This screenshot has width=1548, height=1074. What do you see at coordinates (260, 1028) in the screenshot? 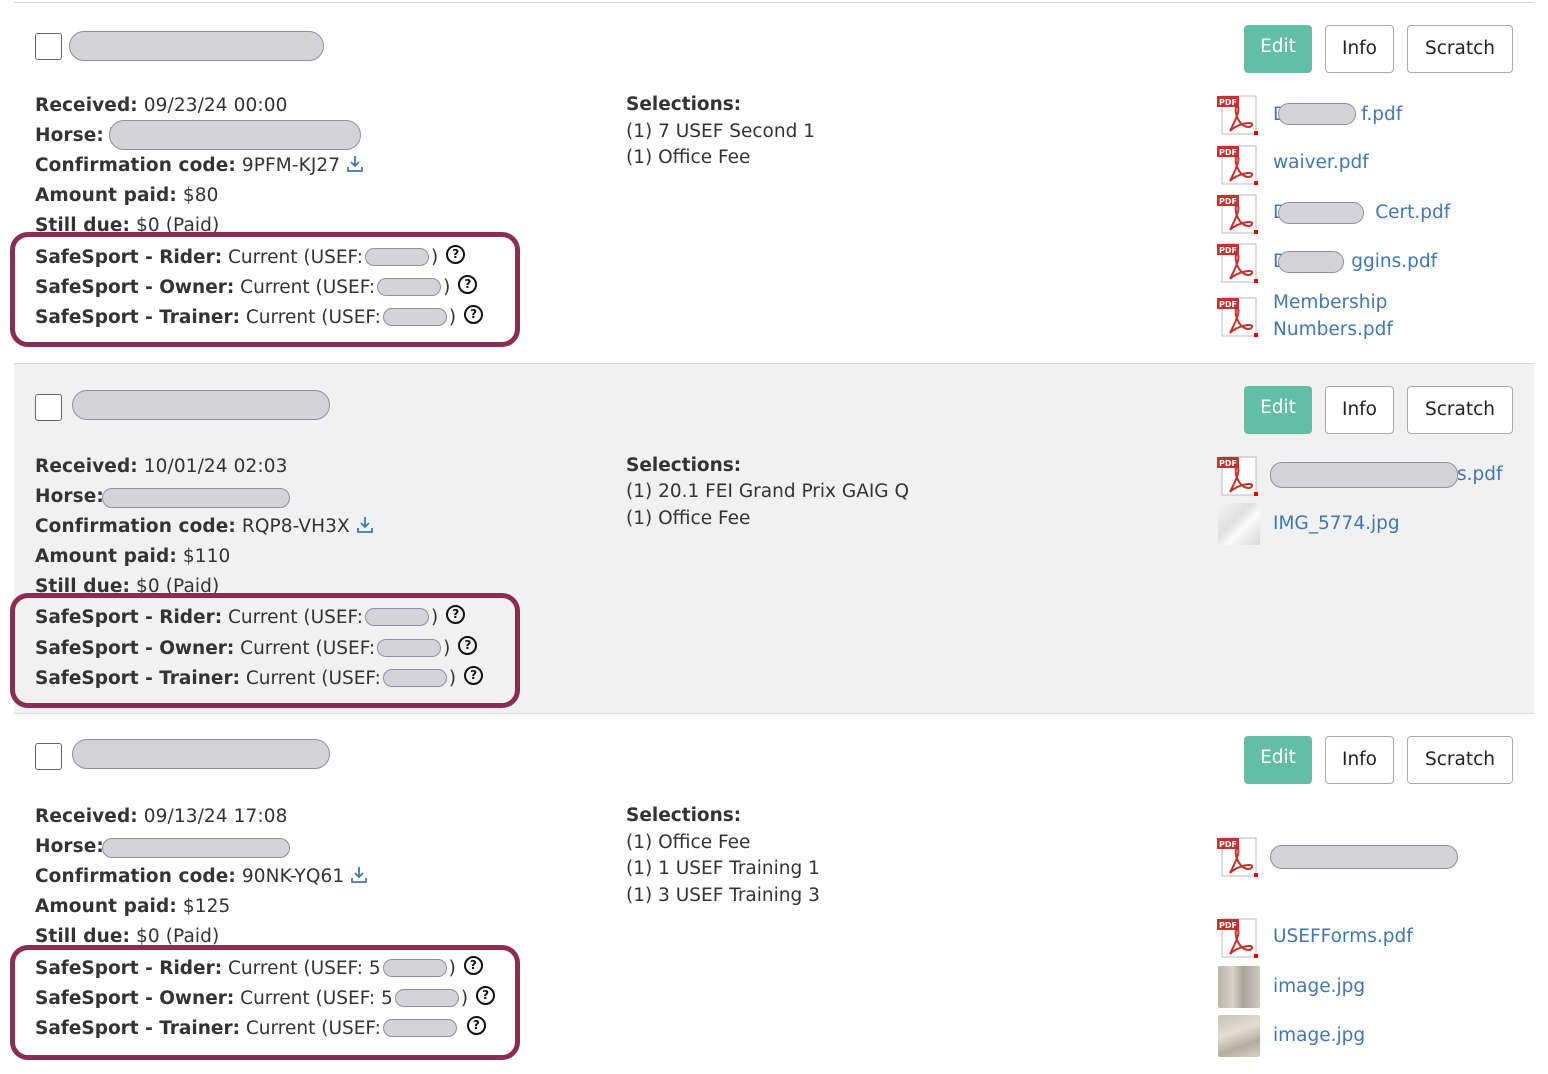
I see `safesport-trainer-row: SafeSport - Trainer: Current (USEF:?` at bounding box center [260, 1028].